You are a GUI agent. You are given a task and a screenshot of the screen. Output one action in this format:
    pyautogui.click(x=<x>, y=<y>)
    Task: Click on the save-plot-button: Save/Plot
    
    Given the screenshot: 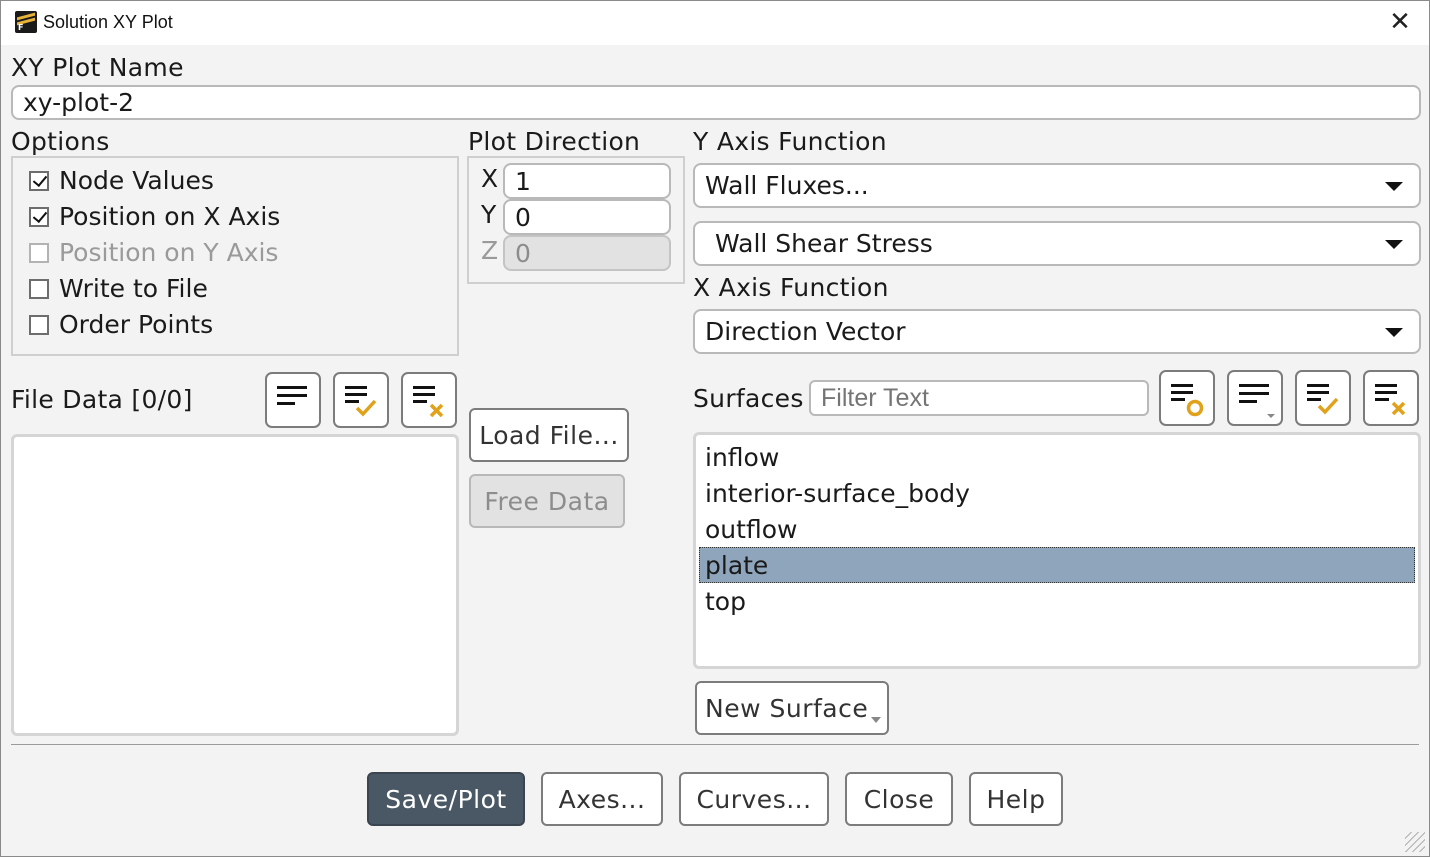 What is the action you would take?
    pyautogui.click(x=446, y=799)
    